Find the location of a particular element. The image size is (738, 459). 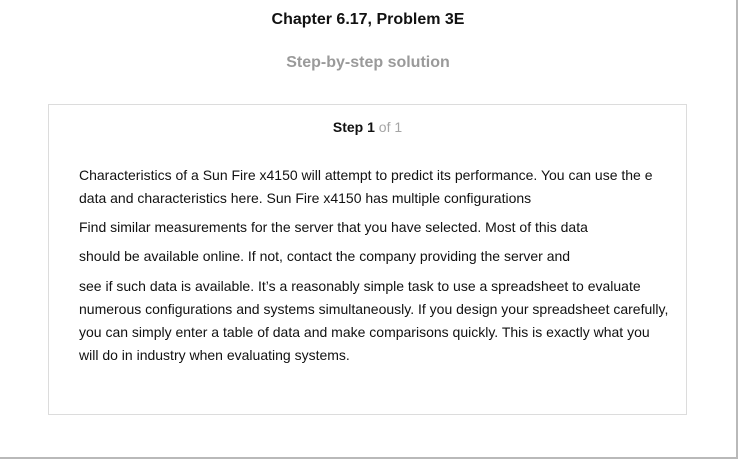

solution-subtitle: Step-by-step solution is located at coordinates (368, 62).